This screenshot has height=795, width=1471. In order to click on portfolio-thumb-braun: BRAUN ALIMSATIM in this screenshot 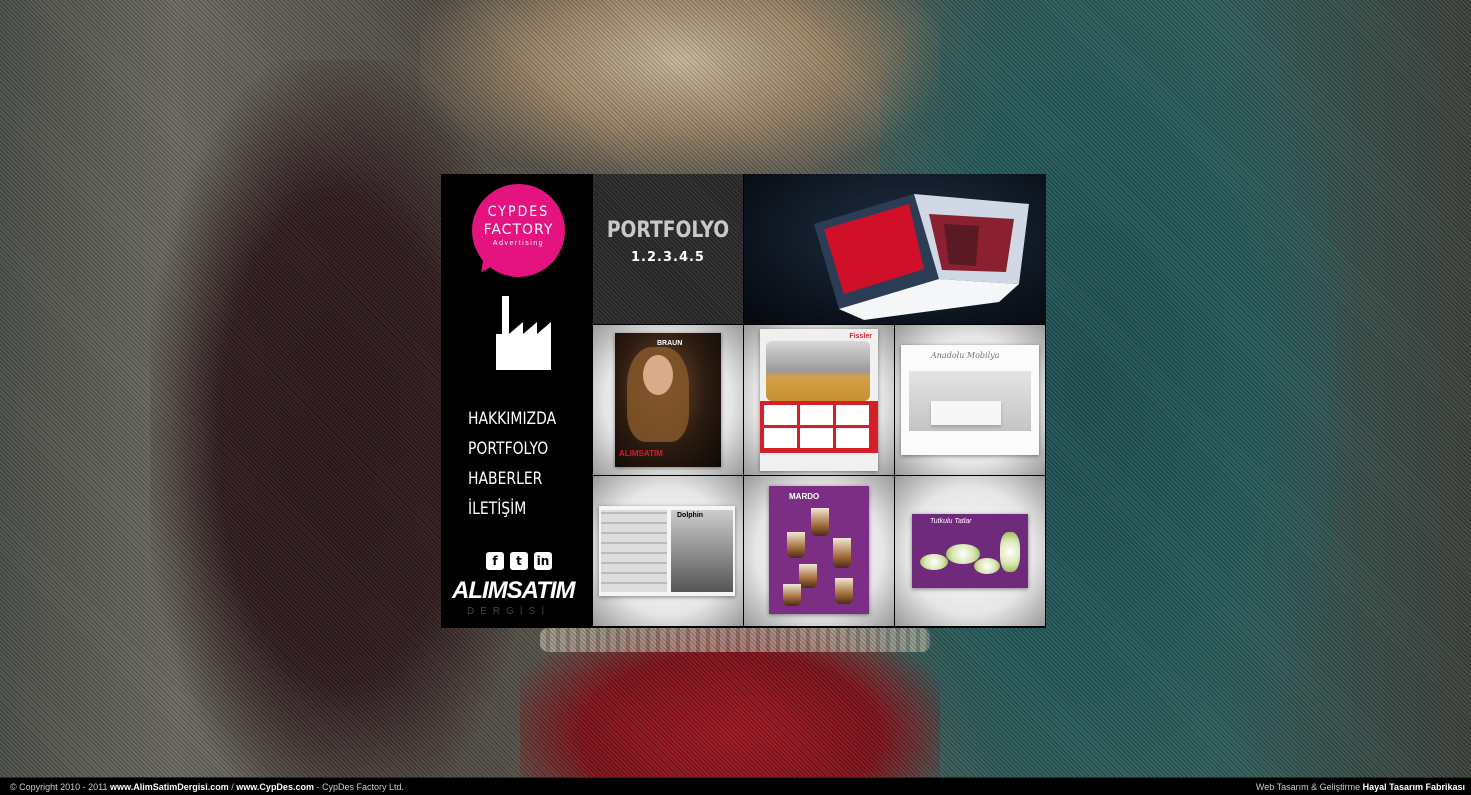, I will do `click(668, 400)`.